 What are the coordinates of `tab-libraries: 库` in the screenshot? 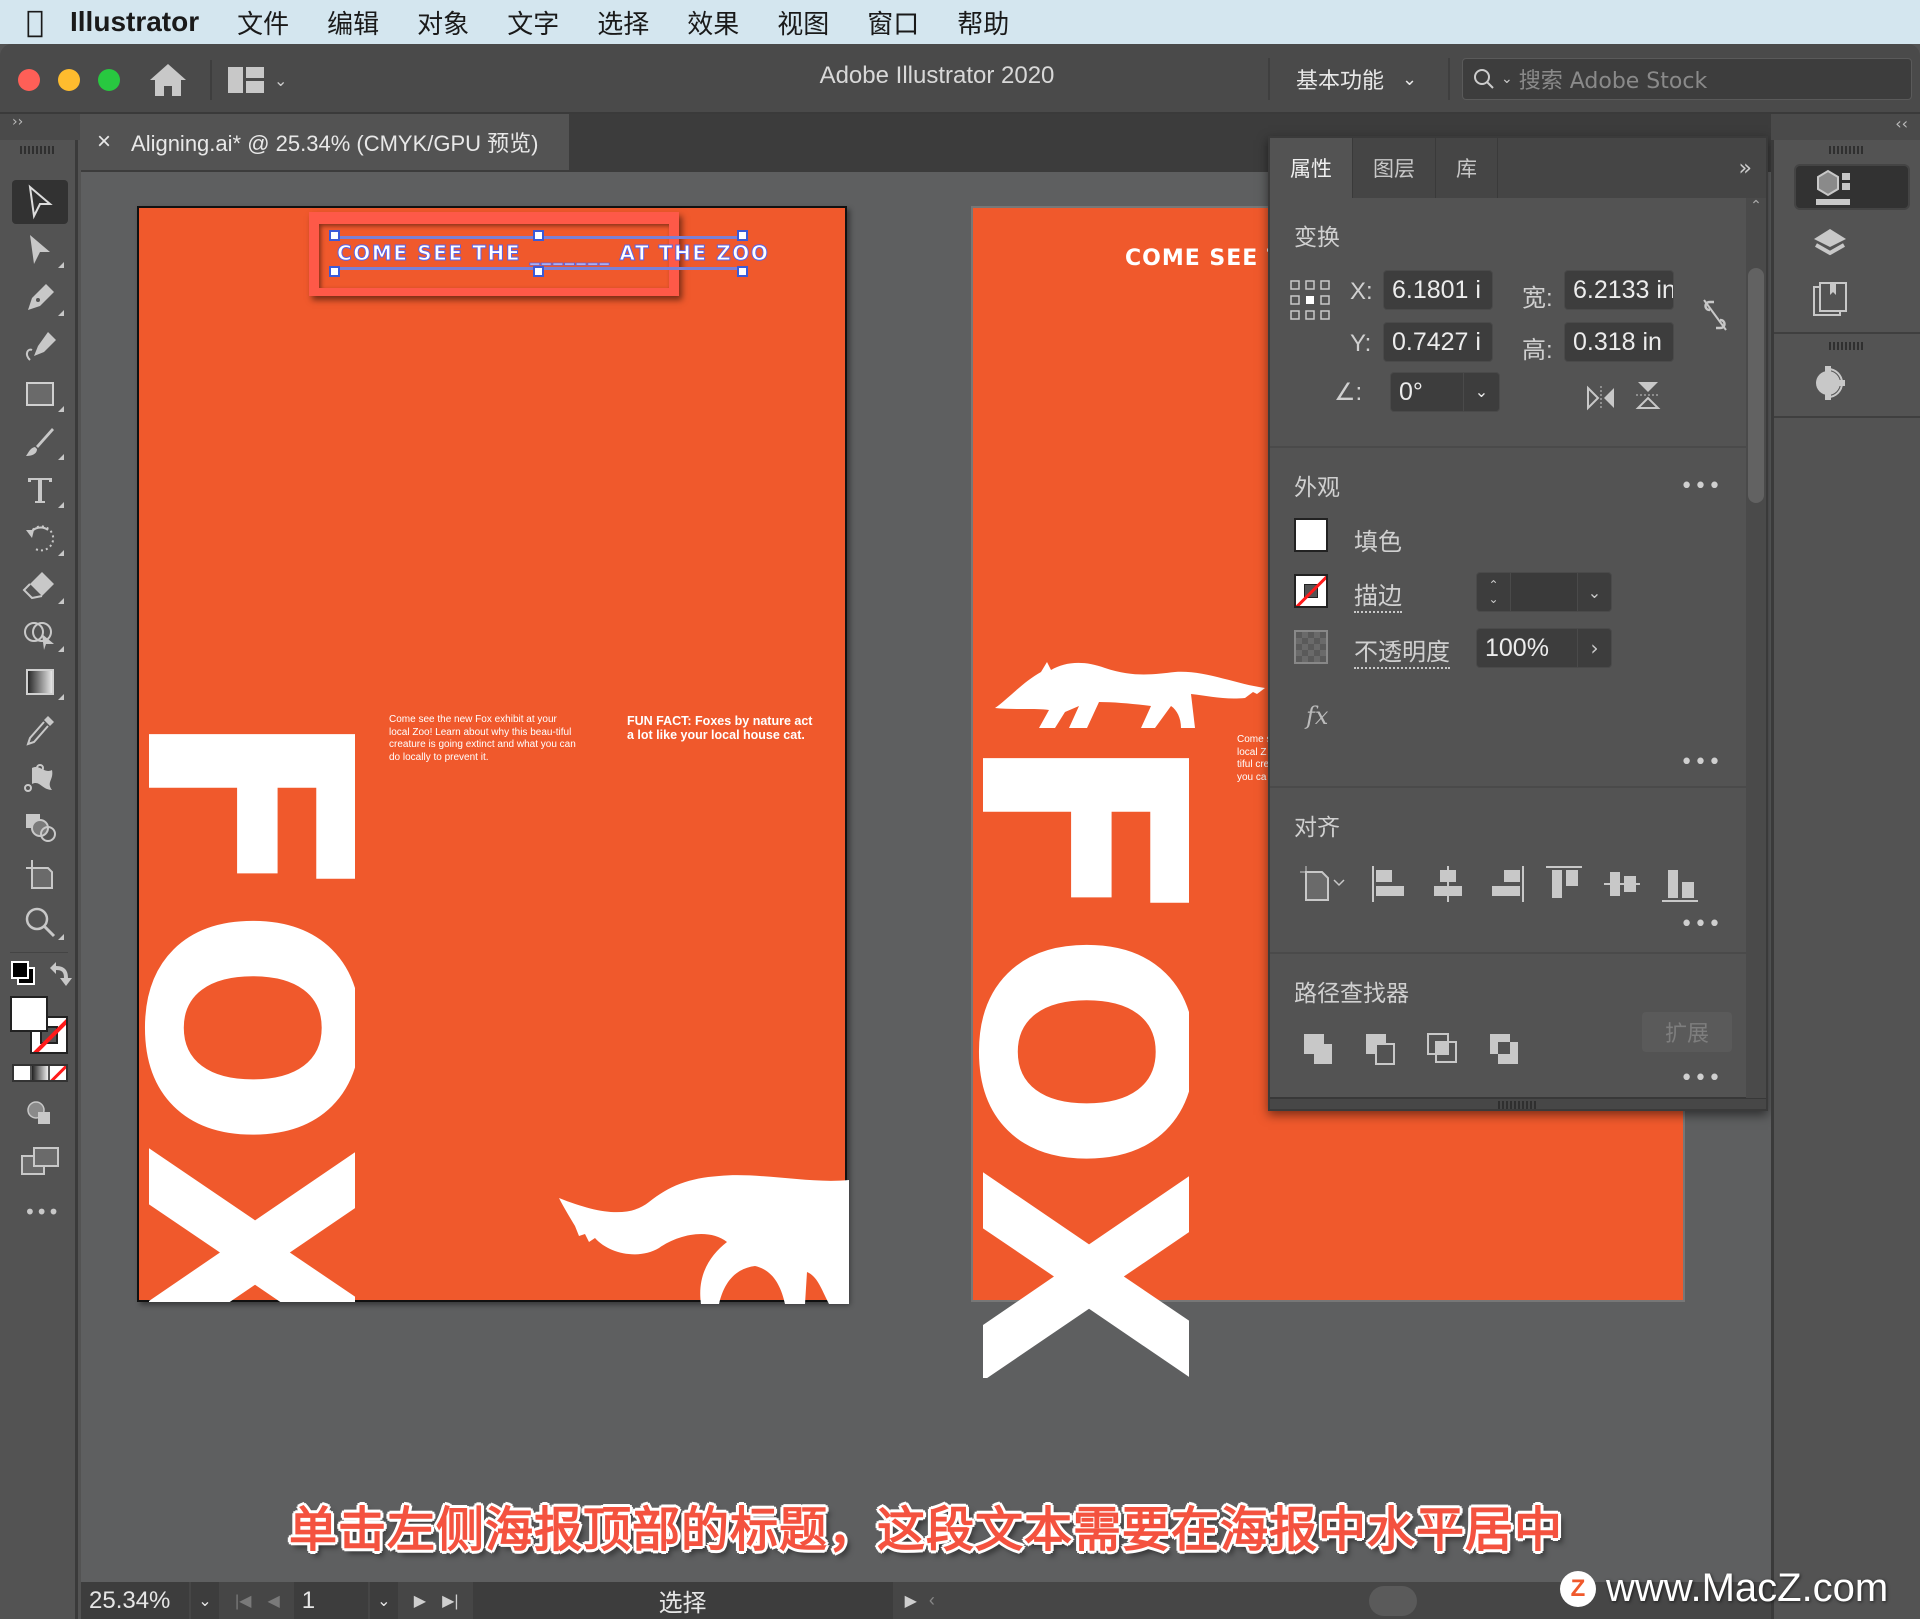 It's located at (1467, 168).